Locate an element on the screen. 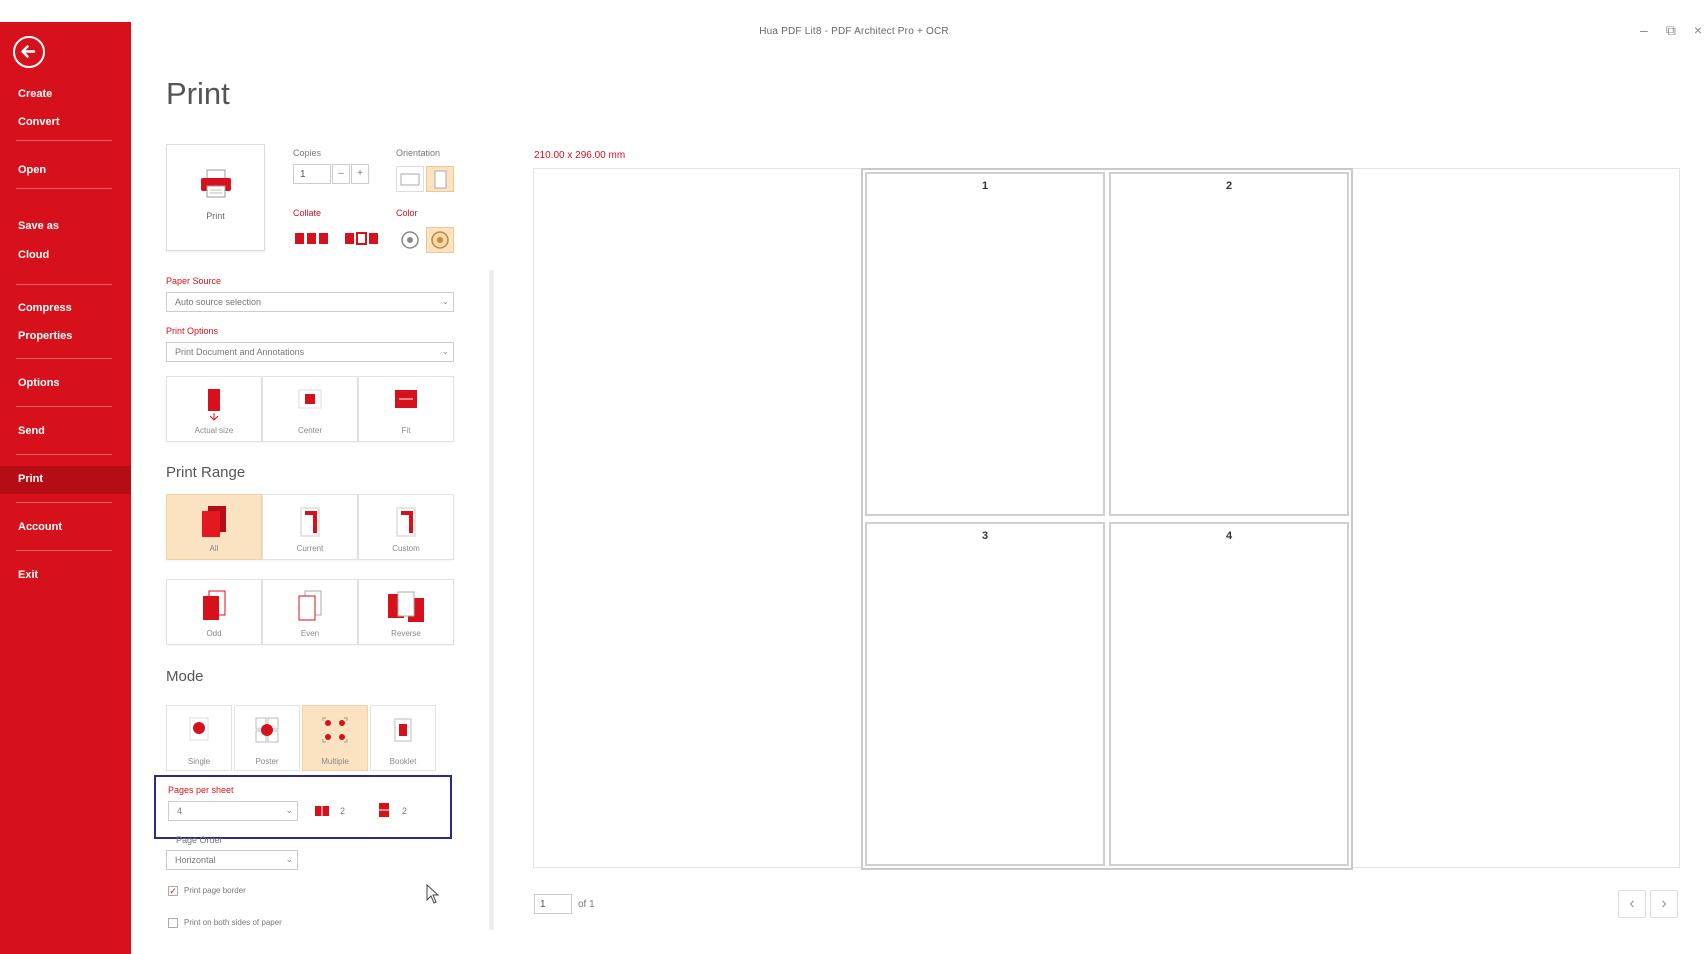 This screenshot has width=1708, height=954. previous-page-button: ‹ is located at coordinates (1632, 904).